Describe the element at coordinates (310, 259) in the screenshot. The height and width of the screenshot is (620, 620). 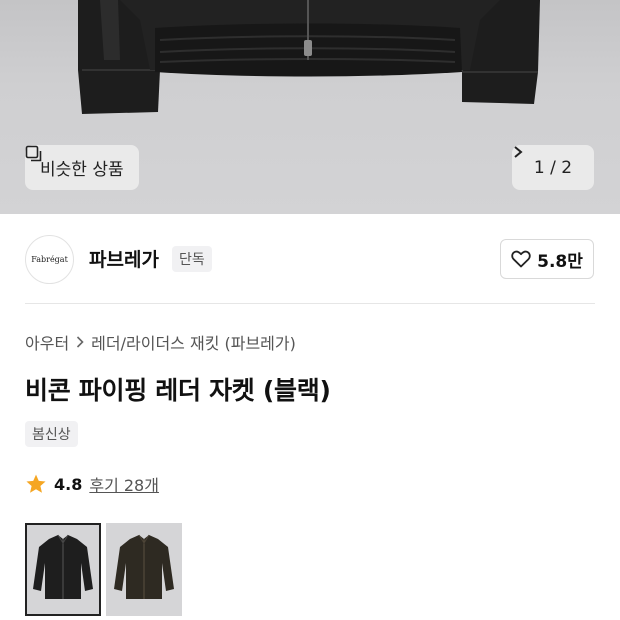
I see `brand-row: Fabrégat 파브레가 단독 5.8만` at that location.